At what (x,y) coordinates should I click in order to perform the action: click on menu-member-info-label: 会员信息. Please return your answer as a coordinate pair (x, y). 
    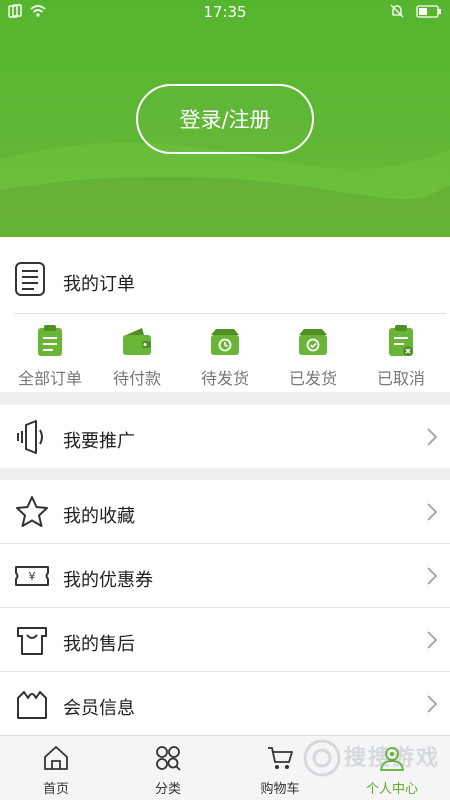
    Looking at the image, I should click on (99, 708).